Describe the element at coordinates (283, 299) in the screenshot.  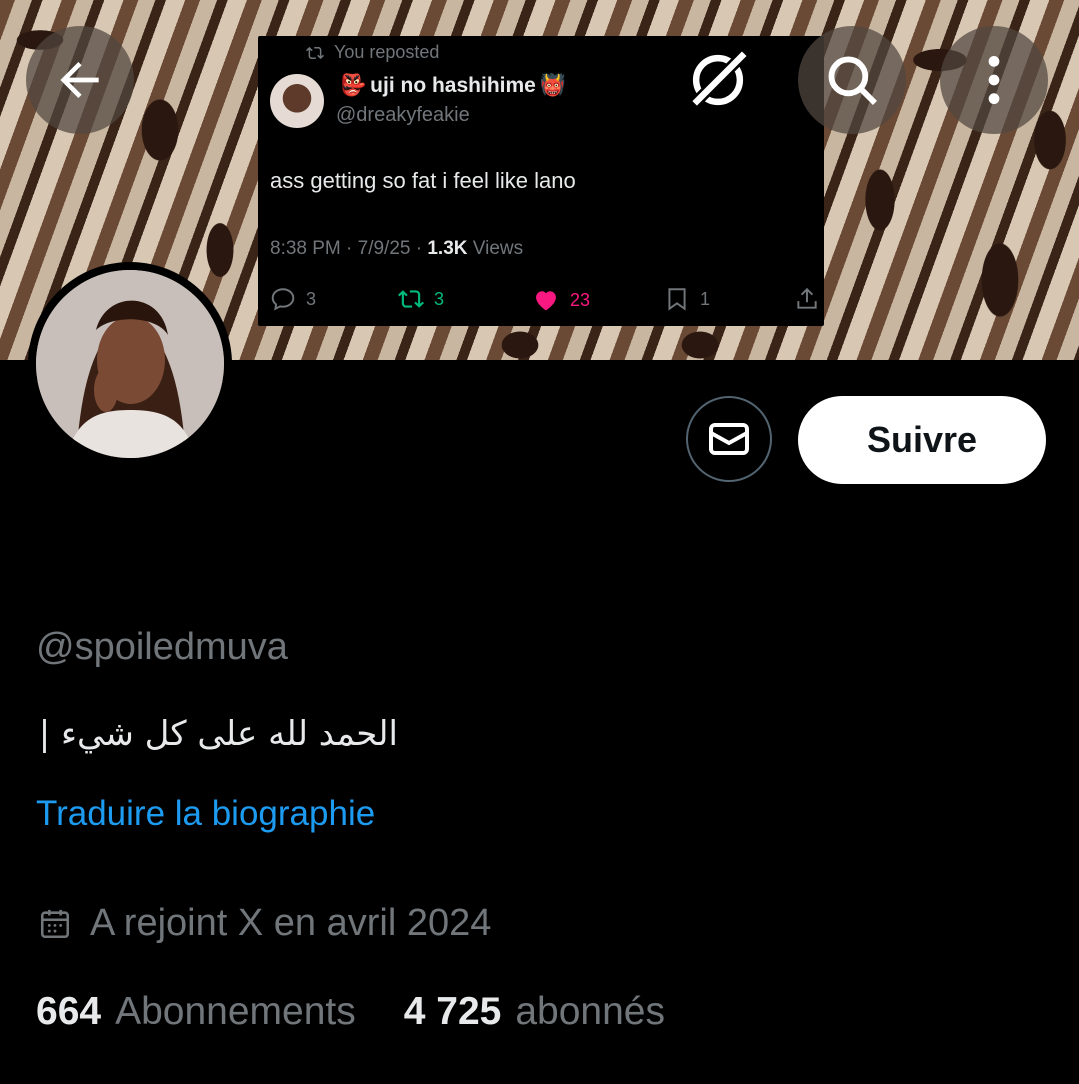
I see `reply-icon` at that location.